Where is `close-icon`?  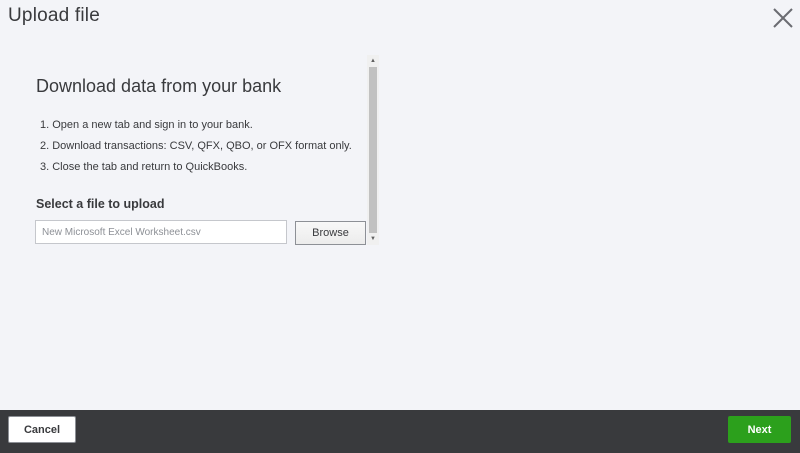
close-icon is located at coordinates (783, 18).